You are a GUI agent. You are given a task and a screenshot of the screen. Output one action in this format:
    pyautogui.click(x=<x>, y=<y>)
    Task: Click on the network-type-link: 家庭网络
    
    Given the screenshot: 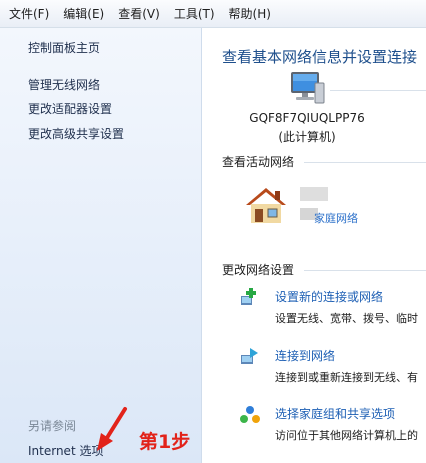 What is the action you would take?
    pyautogui.click(x=336, y=218)
    